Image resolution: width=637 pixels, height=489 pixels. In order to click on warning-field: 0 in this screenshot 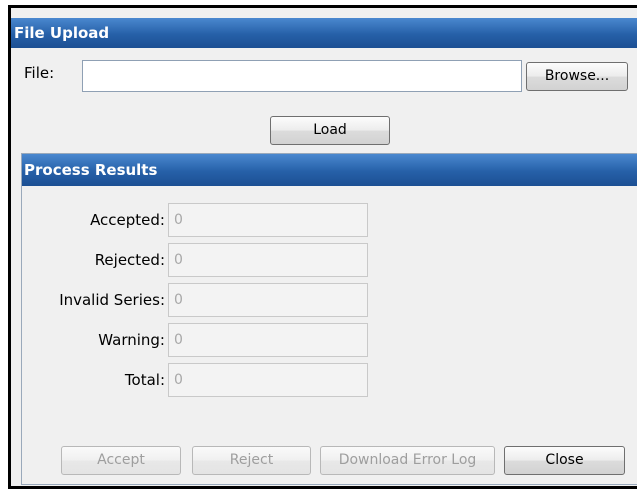, I will do `click(268, 340)`.